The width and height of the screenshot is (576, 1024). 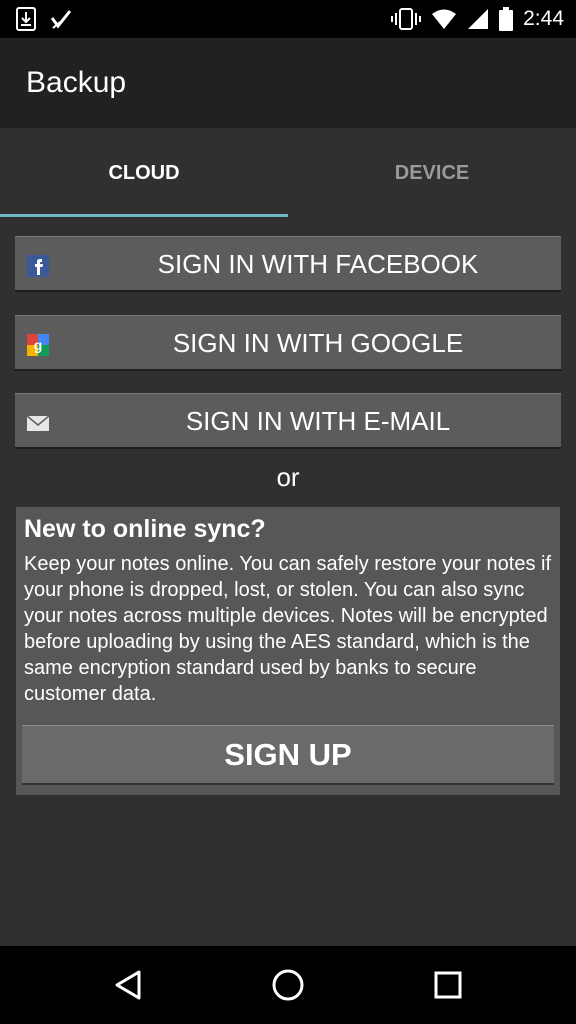 I want to click on navigation-bar, so click(x=288, y=985).